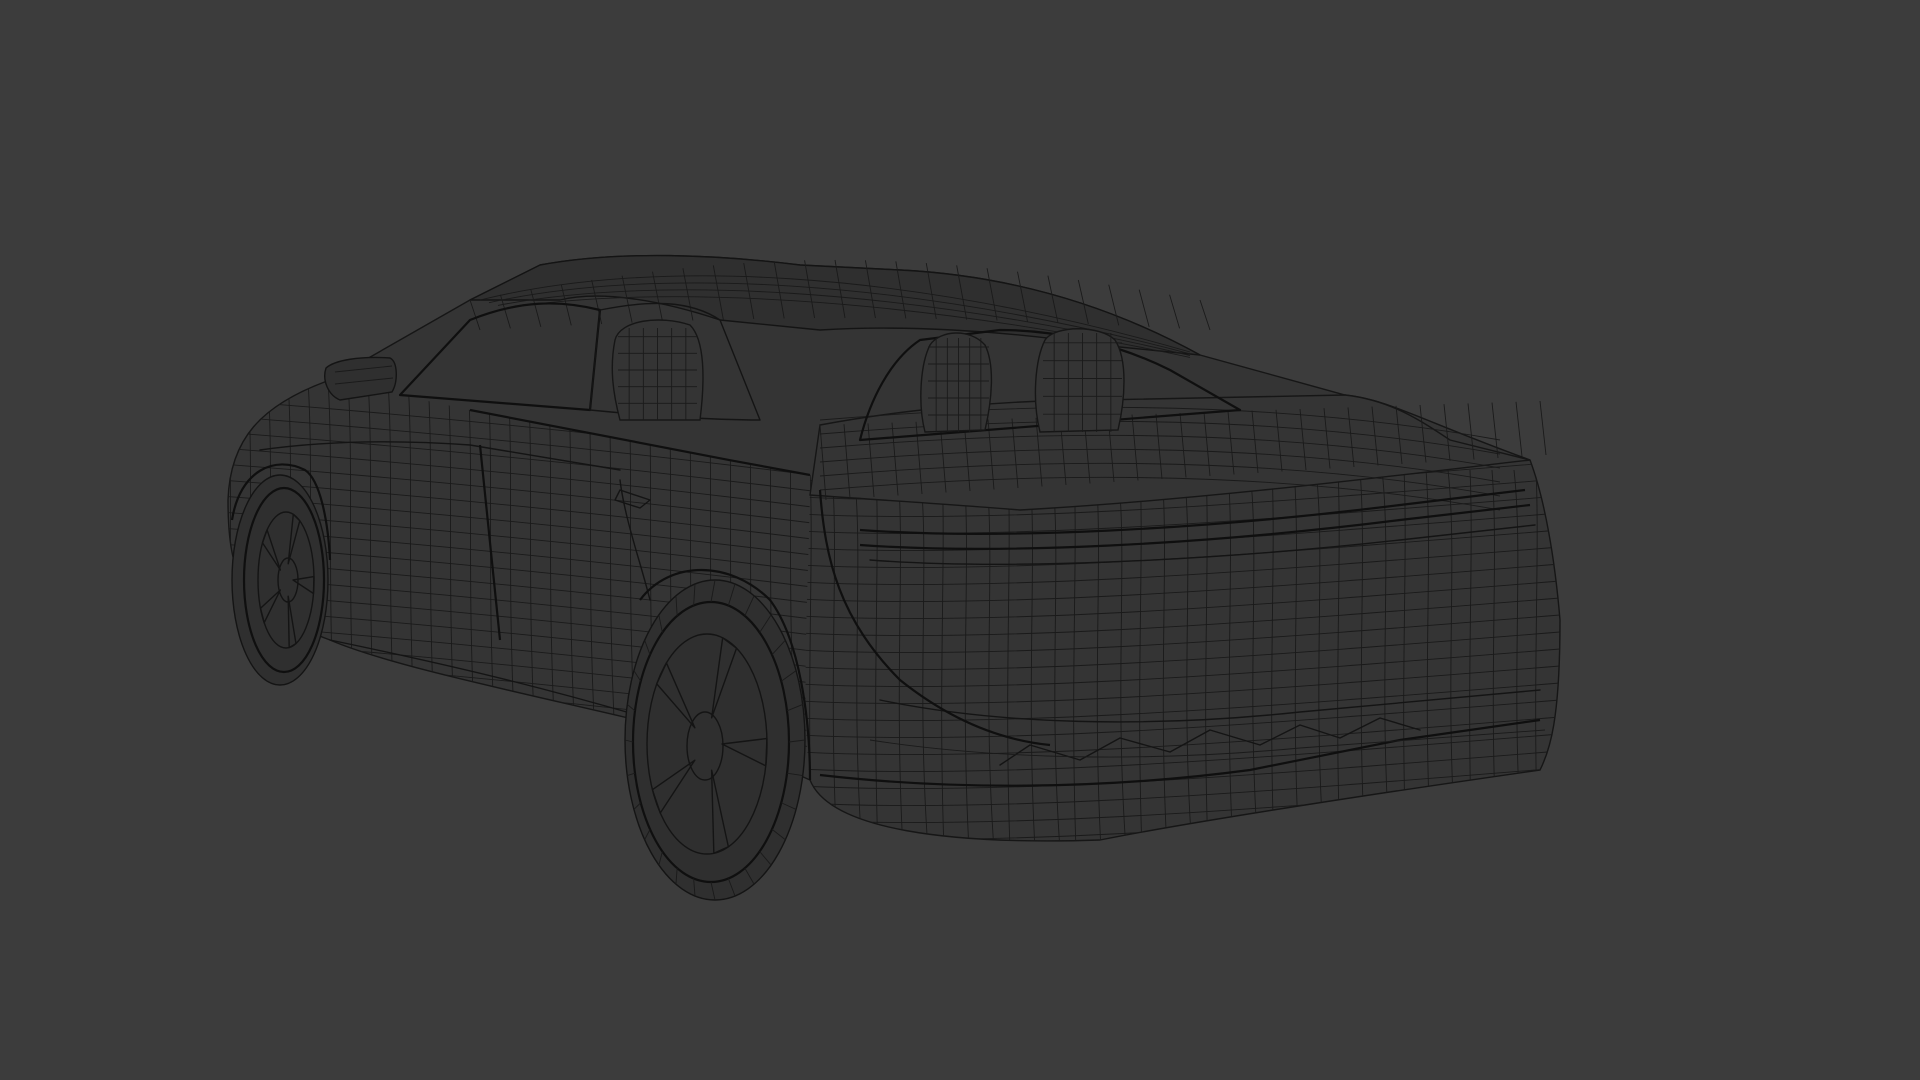 The width and height of the screenshot is (1920, 1080). What do you see at coordinates (360, 378) in the screenshot?
I see `side-mirror` at bounding box center [360, 378].